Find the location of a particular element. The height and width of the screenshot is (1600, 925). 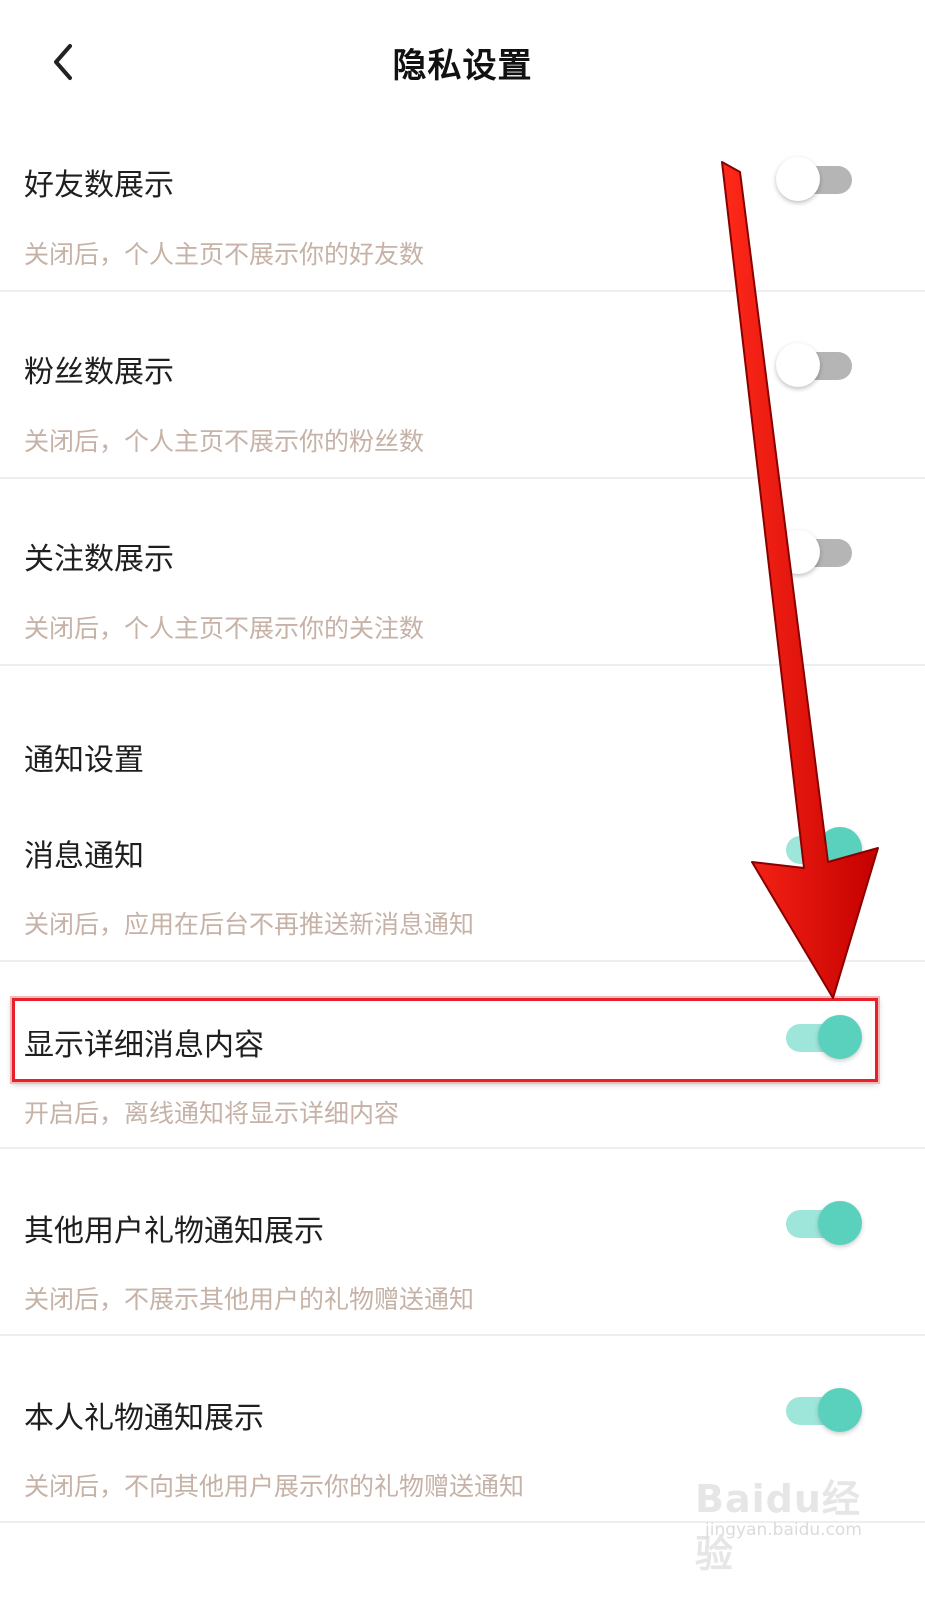

setting-label: 本人礼物通知展示 is located at coordinates (144, 1418).